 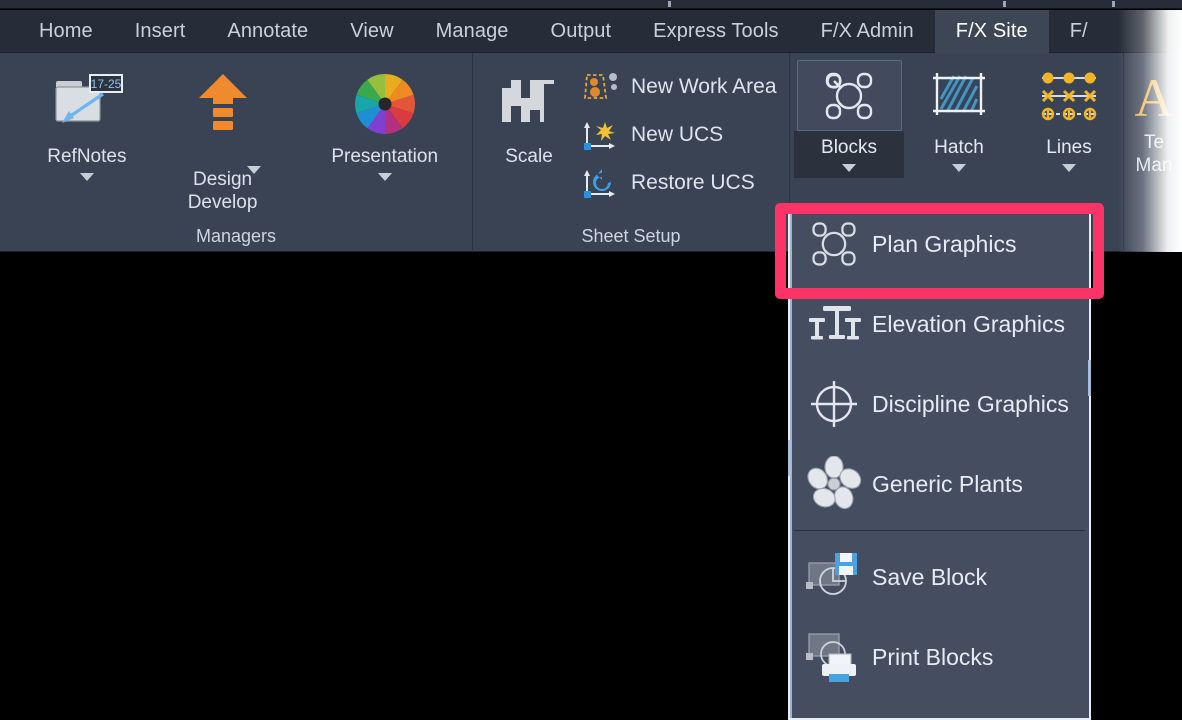 What do you see at coordinates (944, 243) in the screenshot?
I see `menu-item-label: Plan Graphics` at bounding box center [944, 243].